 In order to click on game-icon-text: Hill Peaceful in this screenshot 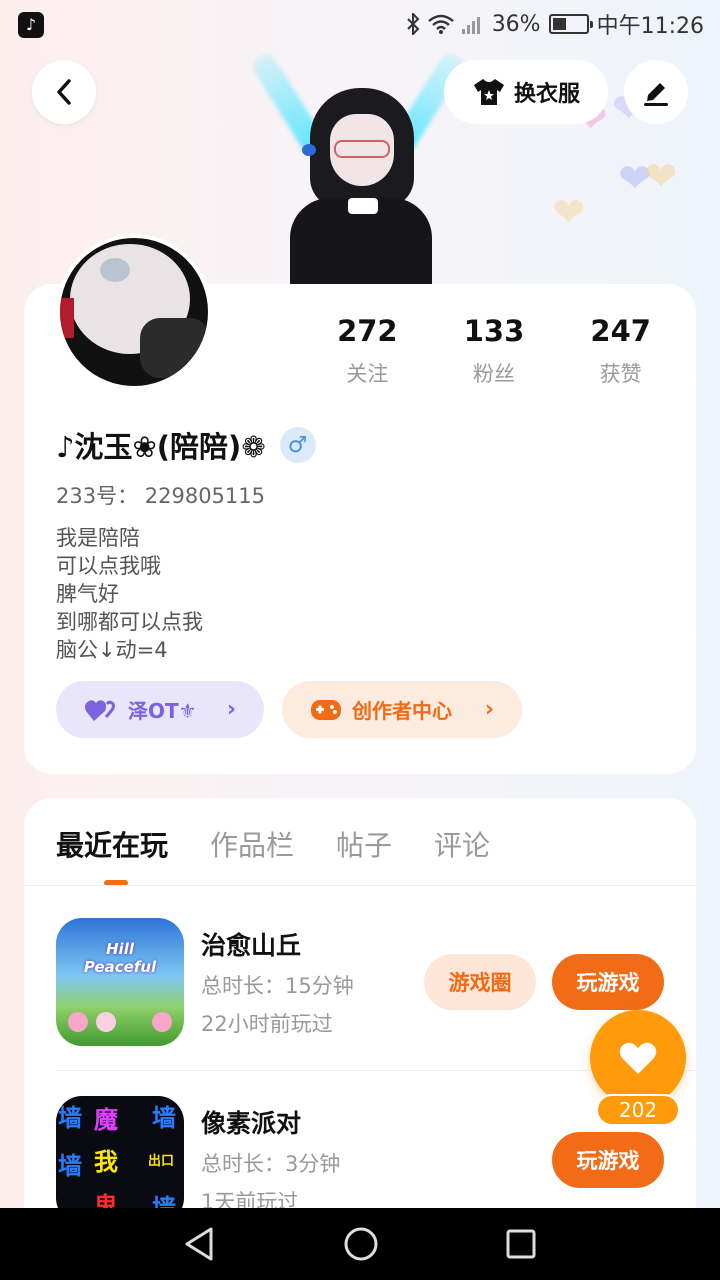, I will do `click(120, 958)`.